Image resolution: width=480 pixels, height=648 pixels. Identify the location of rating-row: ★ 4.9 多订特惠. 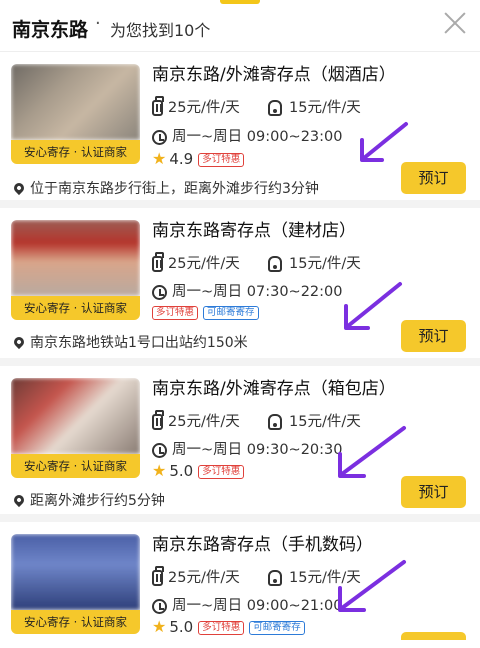
(198, 158).